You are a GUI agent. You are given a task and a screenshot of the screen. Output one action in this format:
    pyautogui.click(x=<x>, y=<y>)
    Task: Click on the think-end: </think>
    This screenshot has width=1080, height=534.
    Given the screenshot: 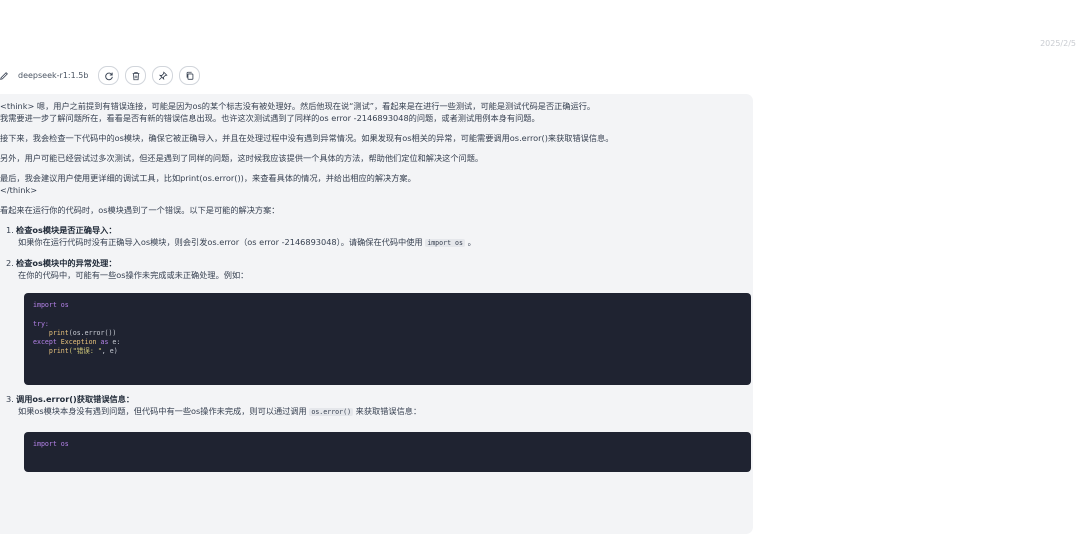 What is the action you would take?
    pyautogui.click(x=19, y=190)
    